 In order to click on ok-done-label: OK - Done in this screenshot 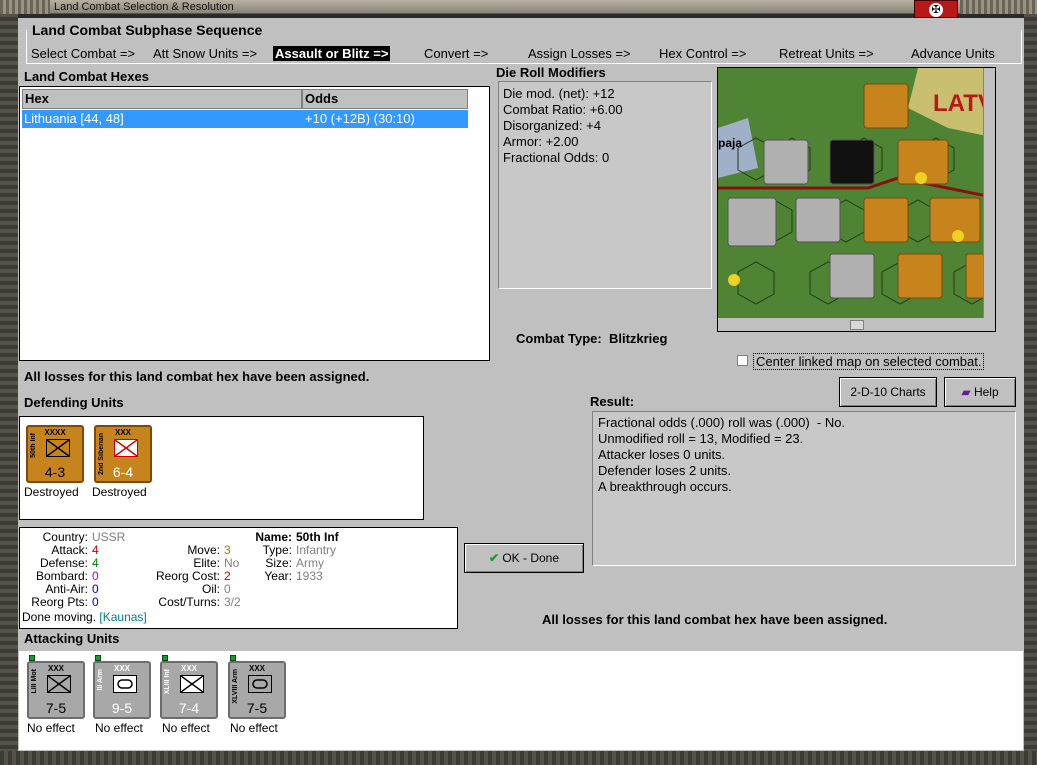, I will do `click(531, 558)`.